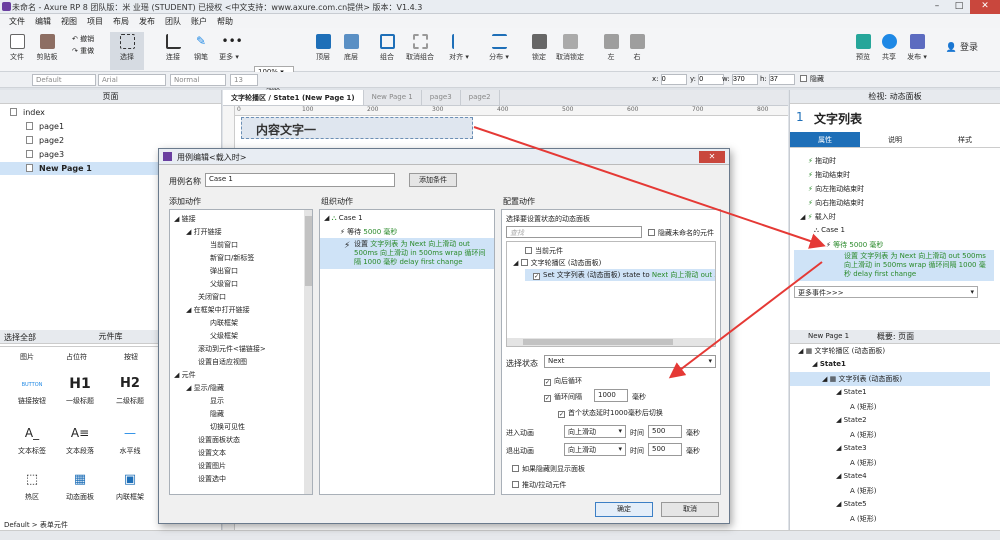  Describe the element at coordinates (611, 342) in the screenshot. I see `tree-hscrollbar` at that location.